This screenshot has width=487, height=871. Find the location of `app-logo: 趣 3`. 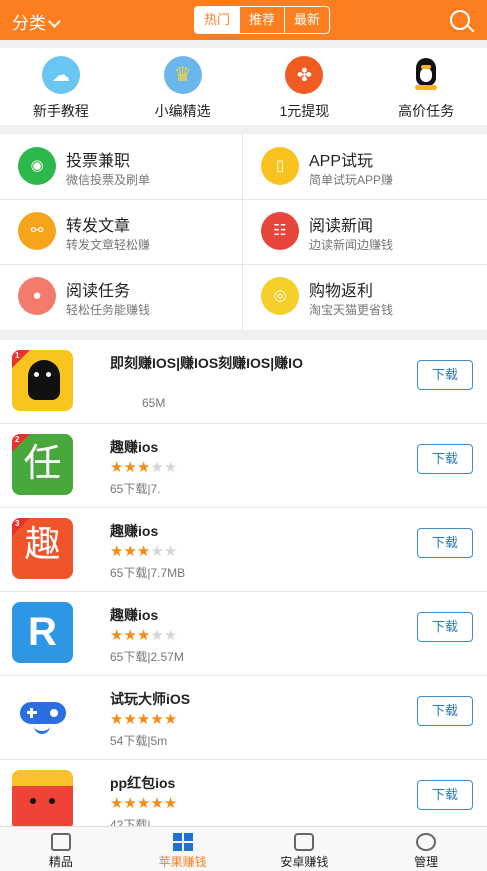

app-logo: 趣 3 is located at coordinates (42, 548).